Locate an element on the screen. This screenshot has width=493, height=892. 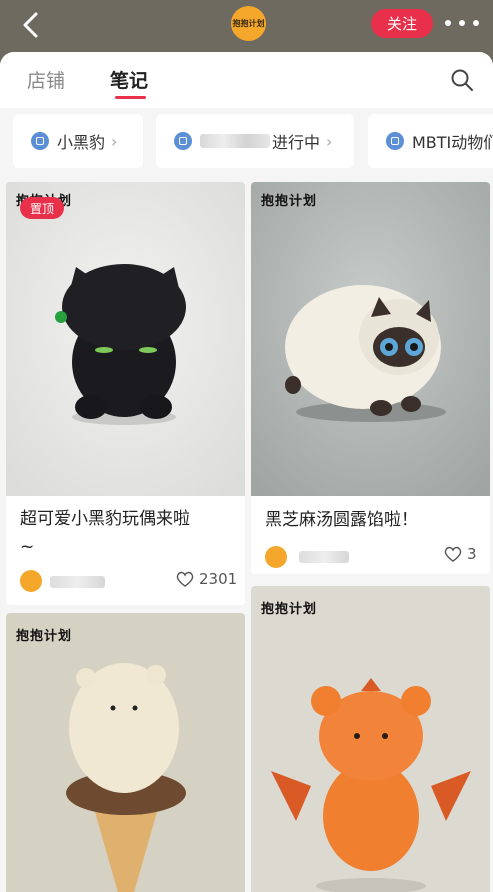
note-title-line-1: 超可爱小黑豹玩偶来啦 is located at coordinates (105, 519).